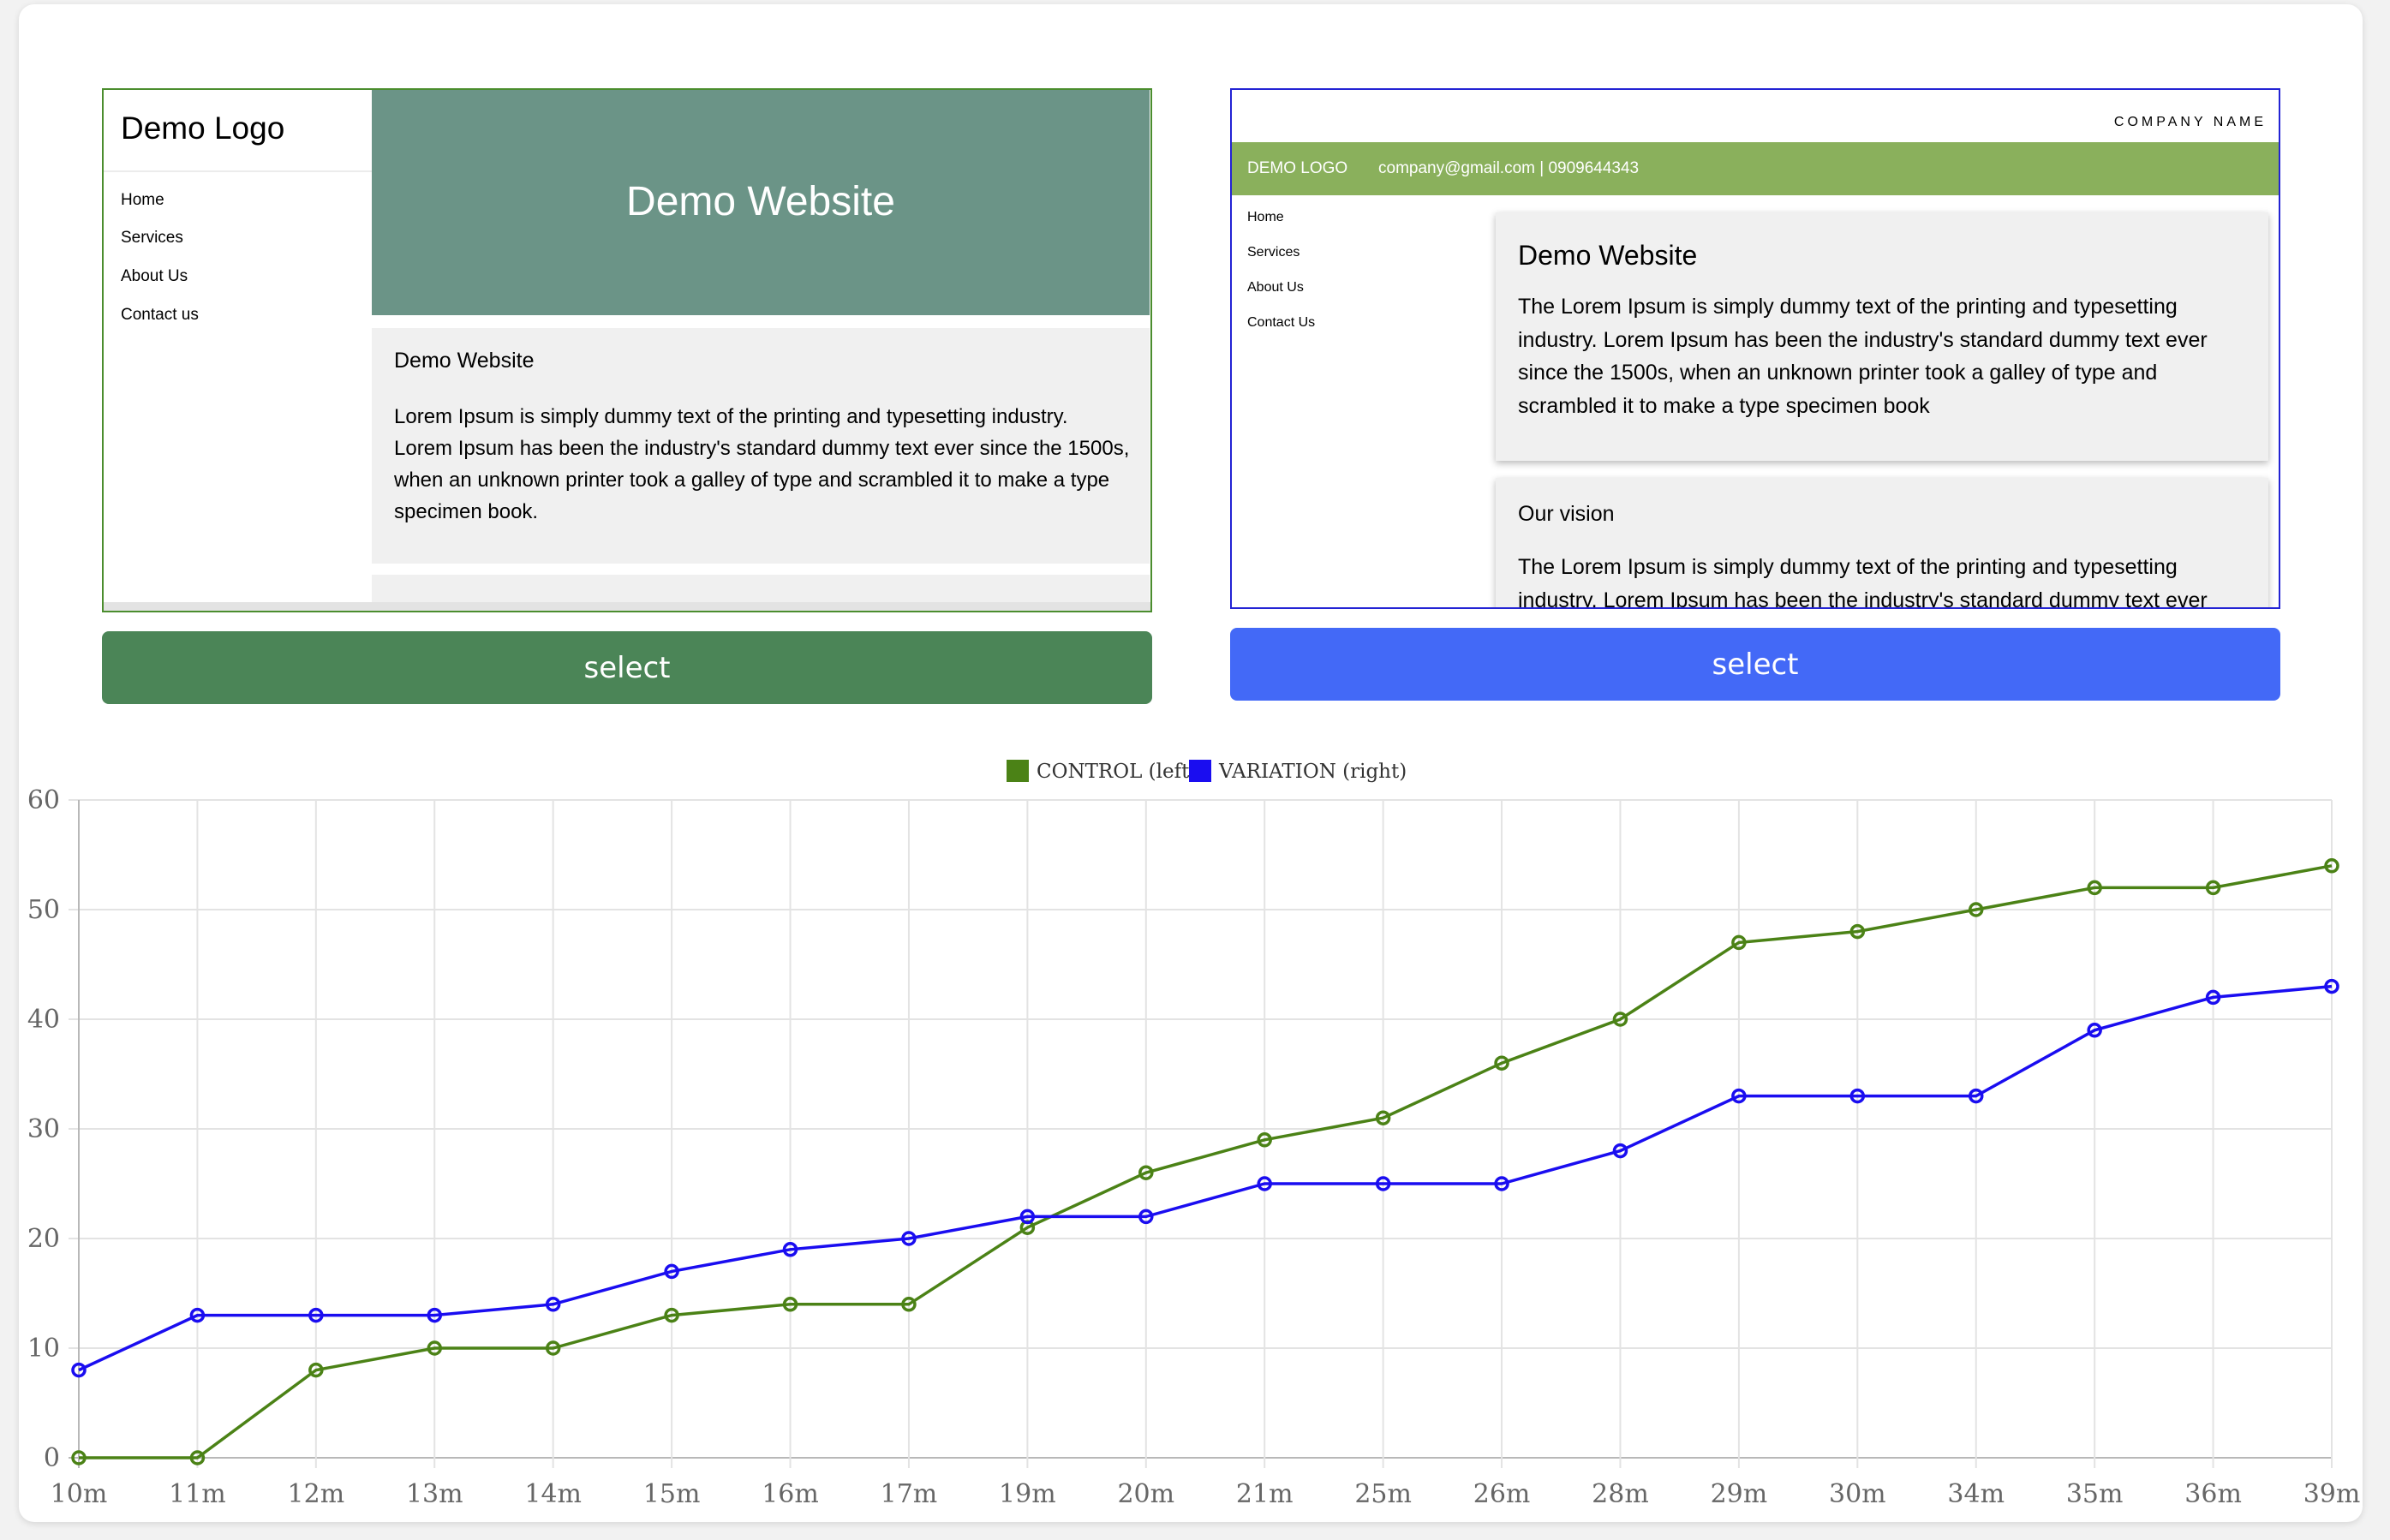 This screenshot has height=1540, width=2390. What do you see at coordinates (1281, 323) in the screenshot?
I see `nav-item-contact-us: Contact Us` at bounding box center [1281, 323].